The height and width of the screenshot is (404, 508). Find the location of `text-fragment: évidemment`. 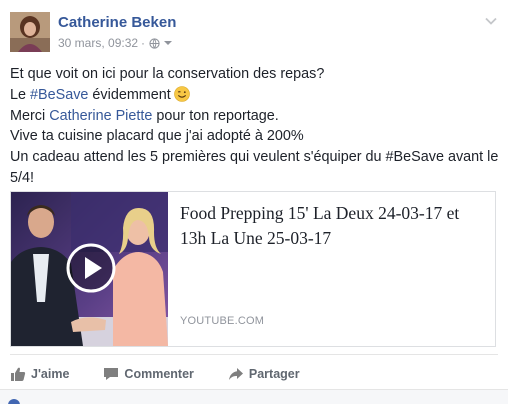

text-fragment: évidemment is located at coordinates (129, 94).